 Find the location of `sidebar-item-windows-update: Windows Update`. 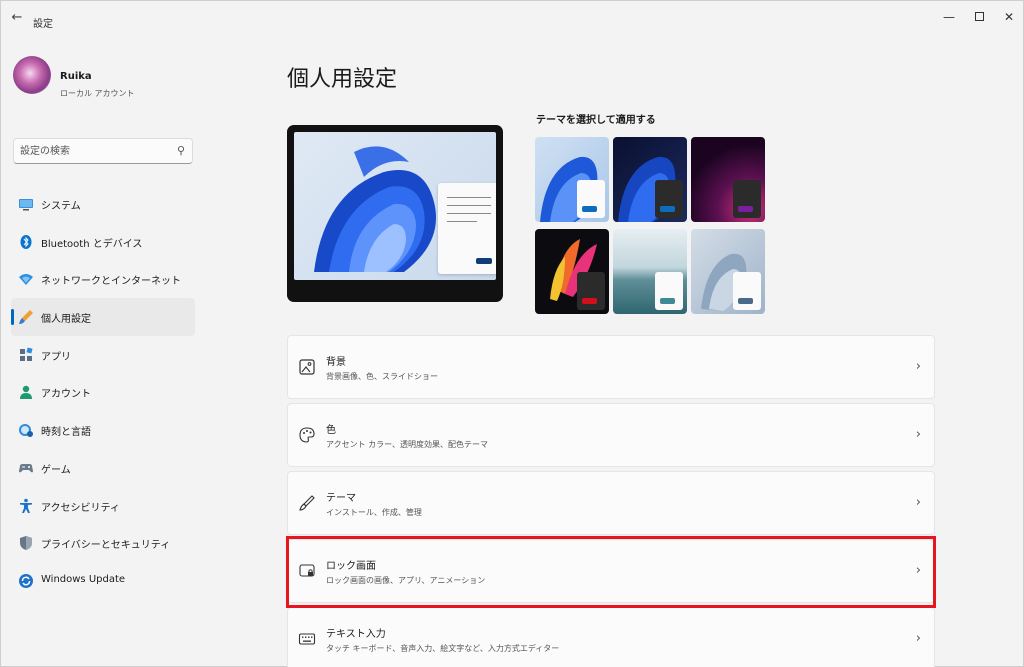

sidebar-item-windows-update: Windows Update is located at coordinates (103, 581).